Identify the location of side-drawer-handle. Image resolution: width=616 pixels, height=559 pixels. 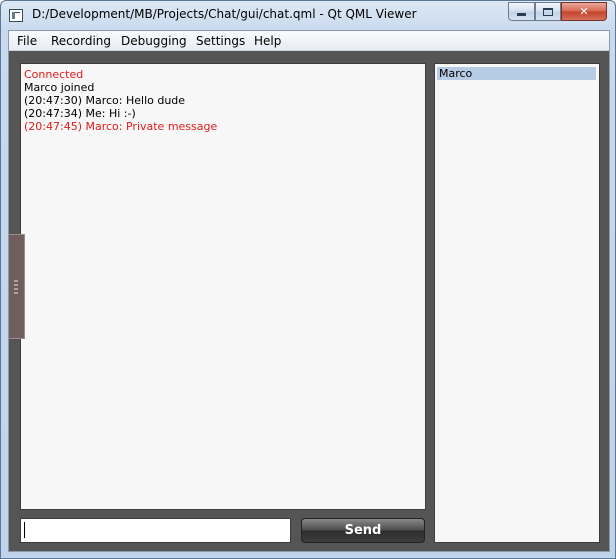
(17, 286).